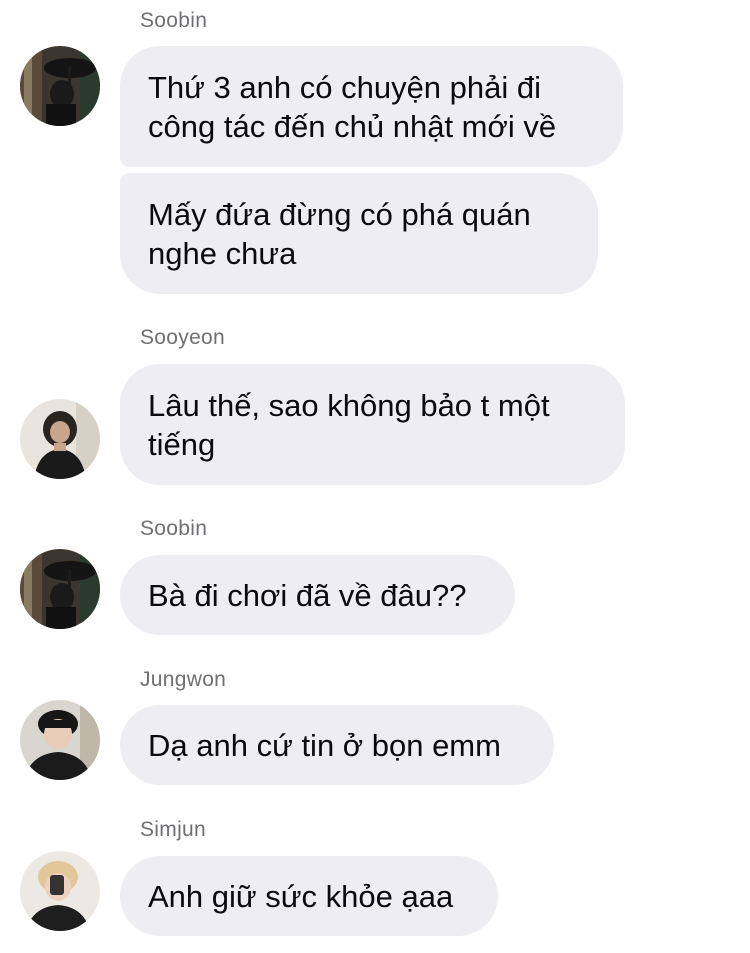 This screenshot has width=750, height=953. Describe the element at coordinates (60, 891) in the screenshot. I see `avatar-simjun-icon` at that location.